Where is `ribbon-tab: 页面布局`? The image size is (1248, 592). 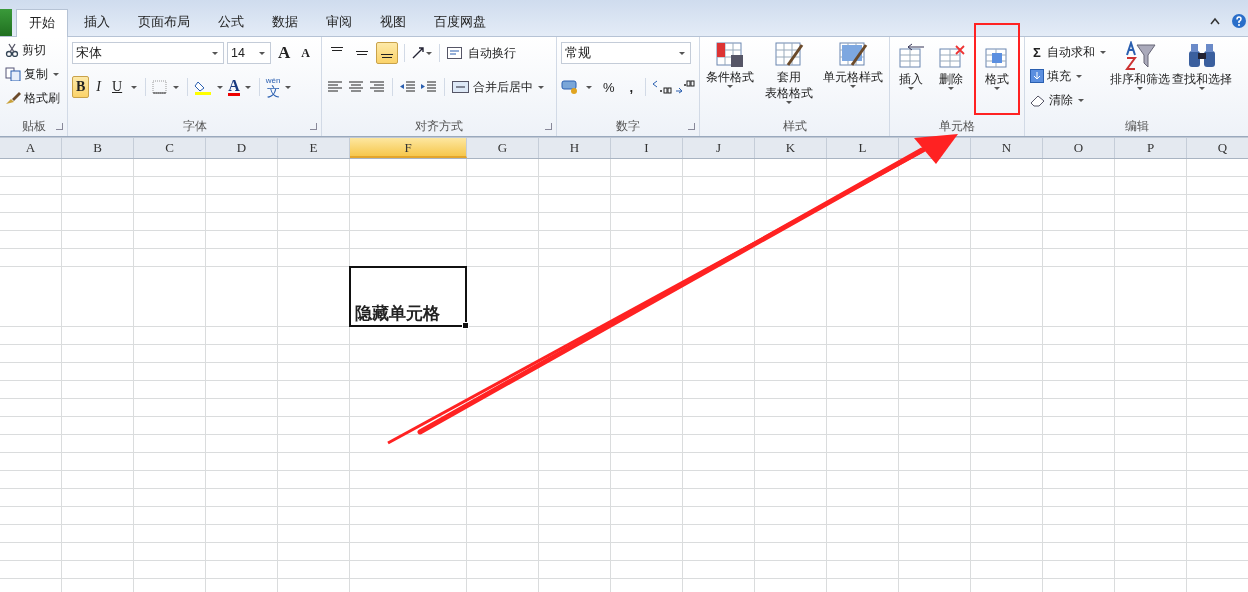
ribbon-tab: 页面布局 is located at coordinates (164, 22).